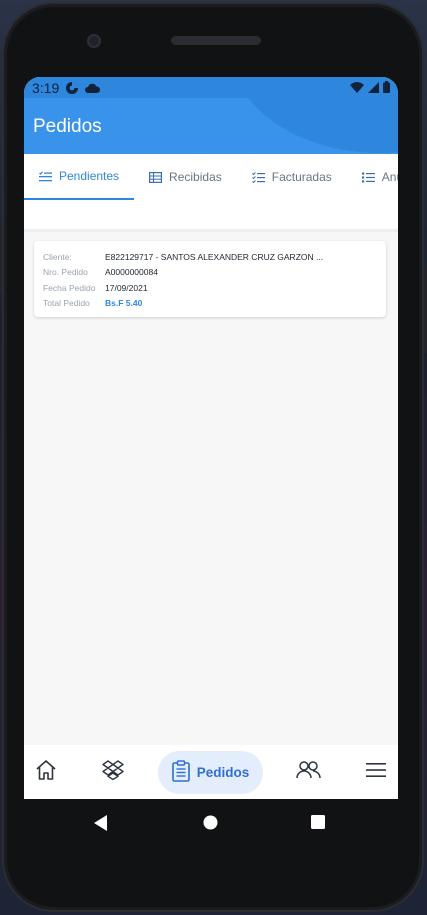  Describe the element at coordinates (57, 256) in the screenshot. I see `client-label: Cliente:` at that location.